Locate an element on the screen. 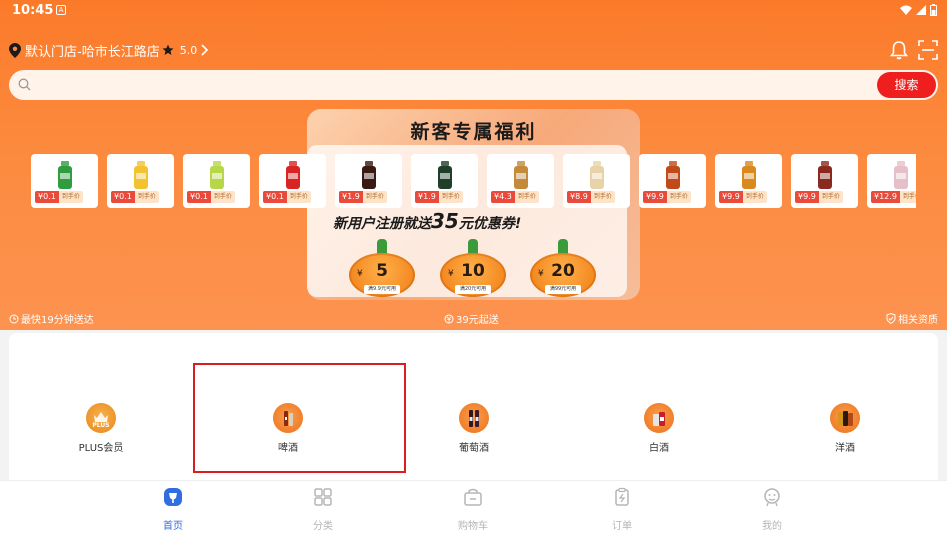 The image size is (947, 533). coupon-pumpkin: ¥ 10 满20元可用 is located at coordinates (473, 269).